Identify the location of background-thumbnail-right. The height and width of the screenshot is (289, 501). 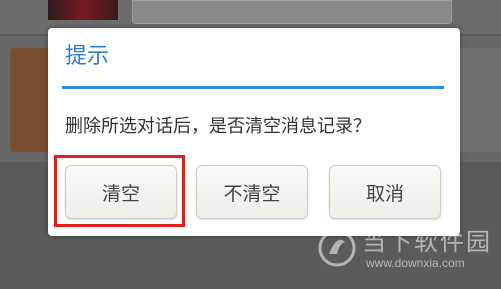
(479, 100).